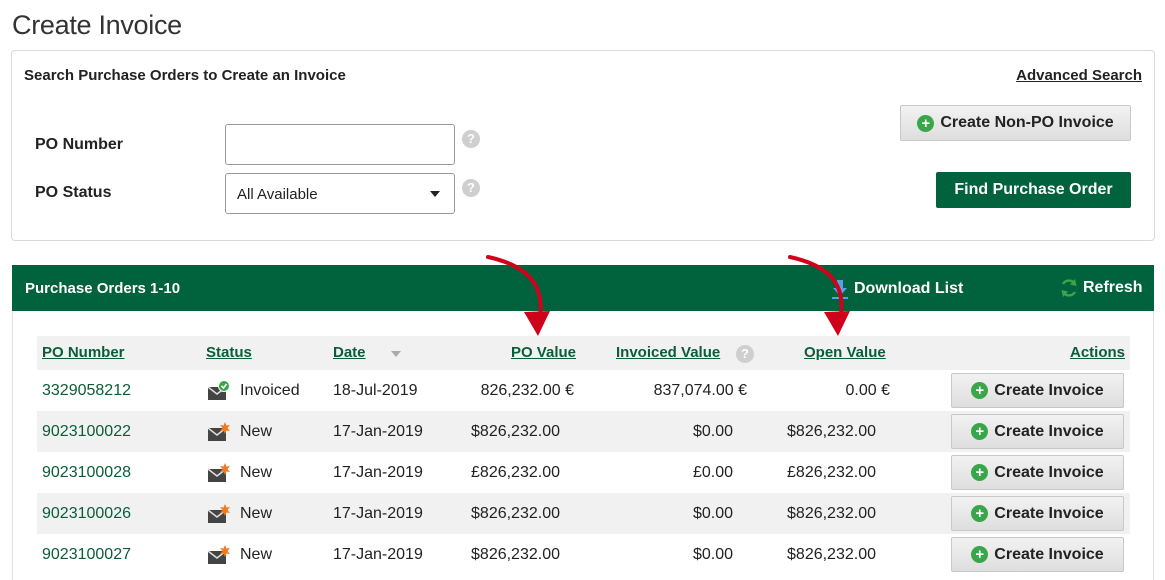 This screenshot has height=580, width=1165. Describe the element at coordinates (218, 390) in the screenshot. I see `envelope-check-icon` at that location.